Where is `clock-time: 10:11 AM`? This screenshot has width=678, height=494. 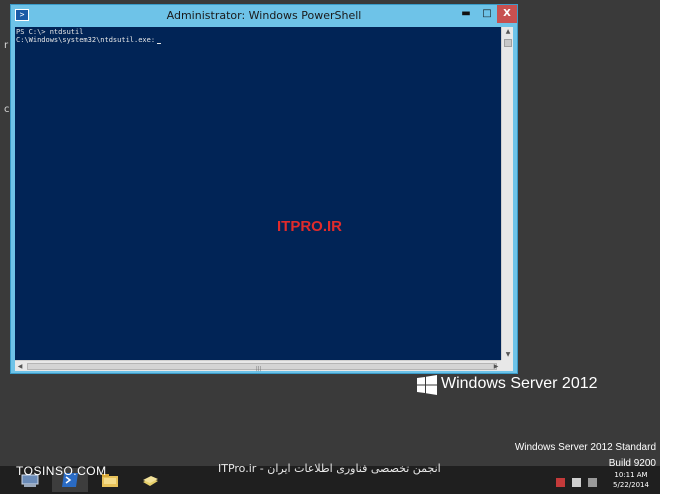 clock-time: 10:11 AM is located at coordinates (631, 475).